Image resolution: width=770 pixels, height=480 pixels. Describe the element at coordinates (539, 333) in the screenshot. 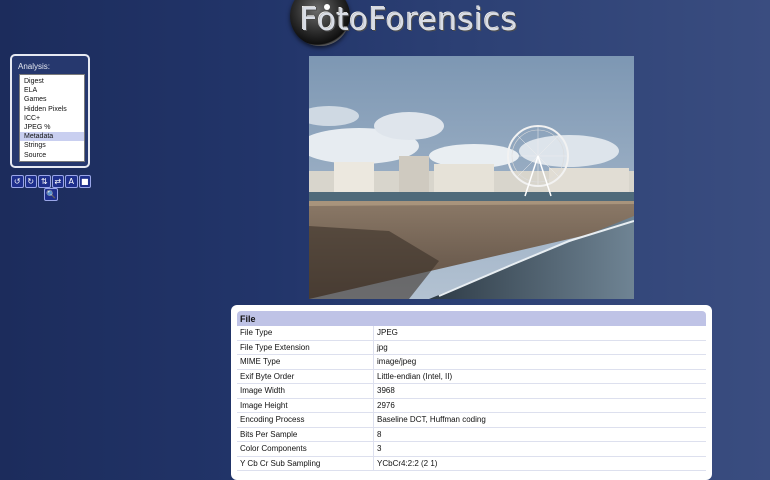

I see `metadata-value: JPEG` at that location.